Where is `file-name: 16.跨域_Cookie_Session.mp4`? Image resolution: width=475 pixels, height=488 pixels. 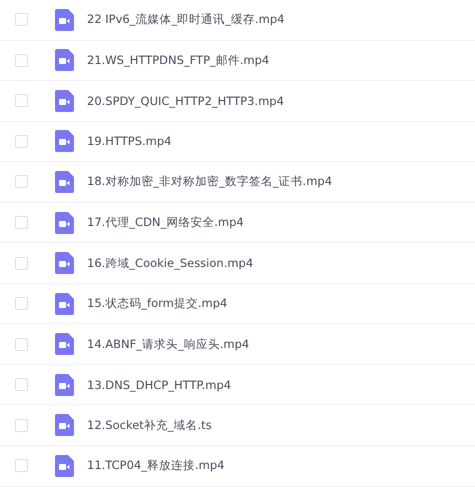
file-name: 16.跨域_Cookie_Session.mp4 is located at coordinates (170, 263).